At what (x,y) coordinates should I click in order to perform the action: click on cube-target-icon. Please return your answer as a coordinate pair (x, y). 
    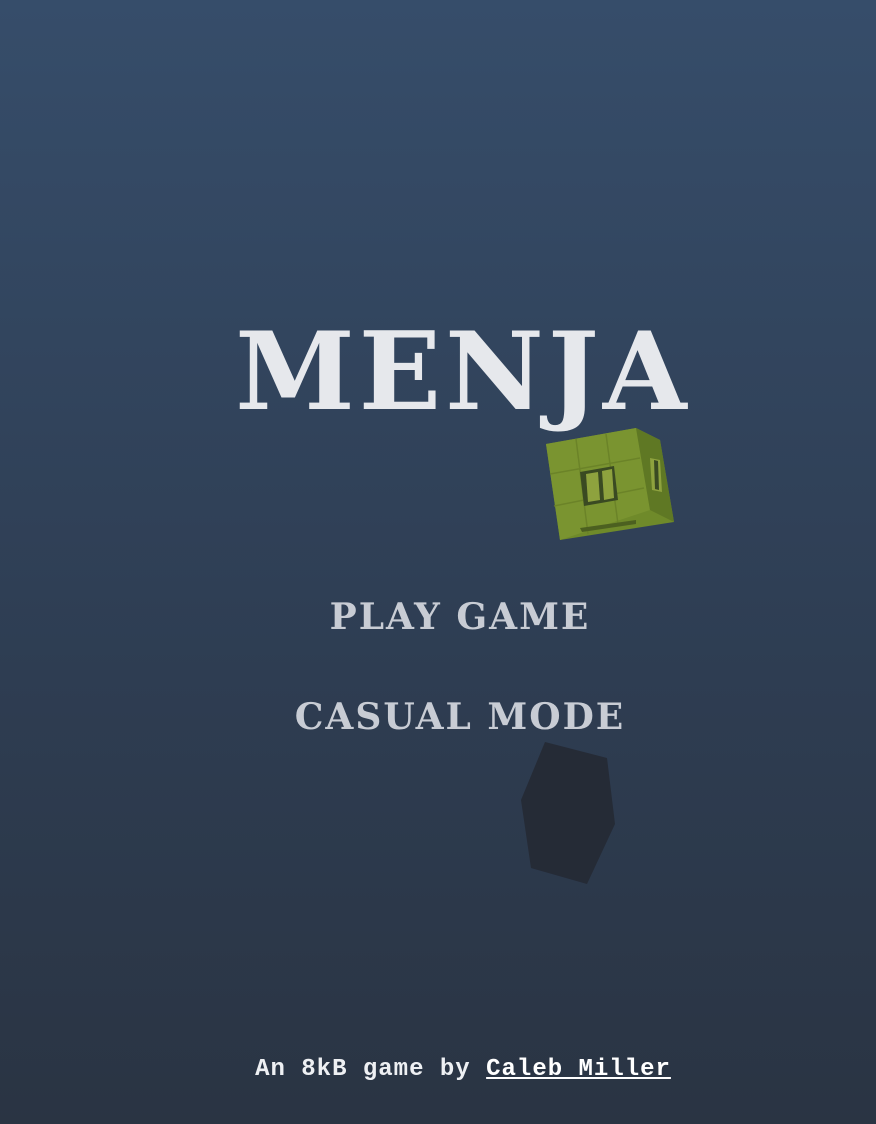
    Looking at the image, I should click on (610, 484).